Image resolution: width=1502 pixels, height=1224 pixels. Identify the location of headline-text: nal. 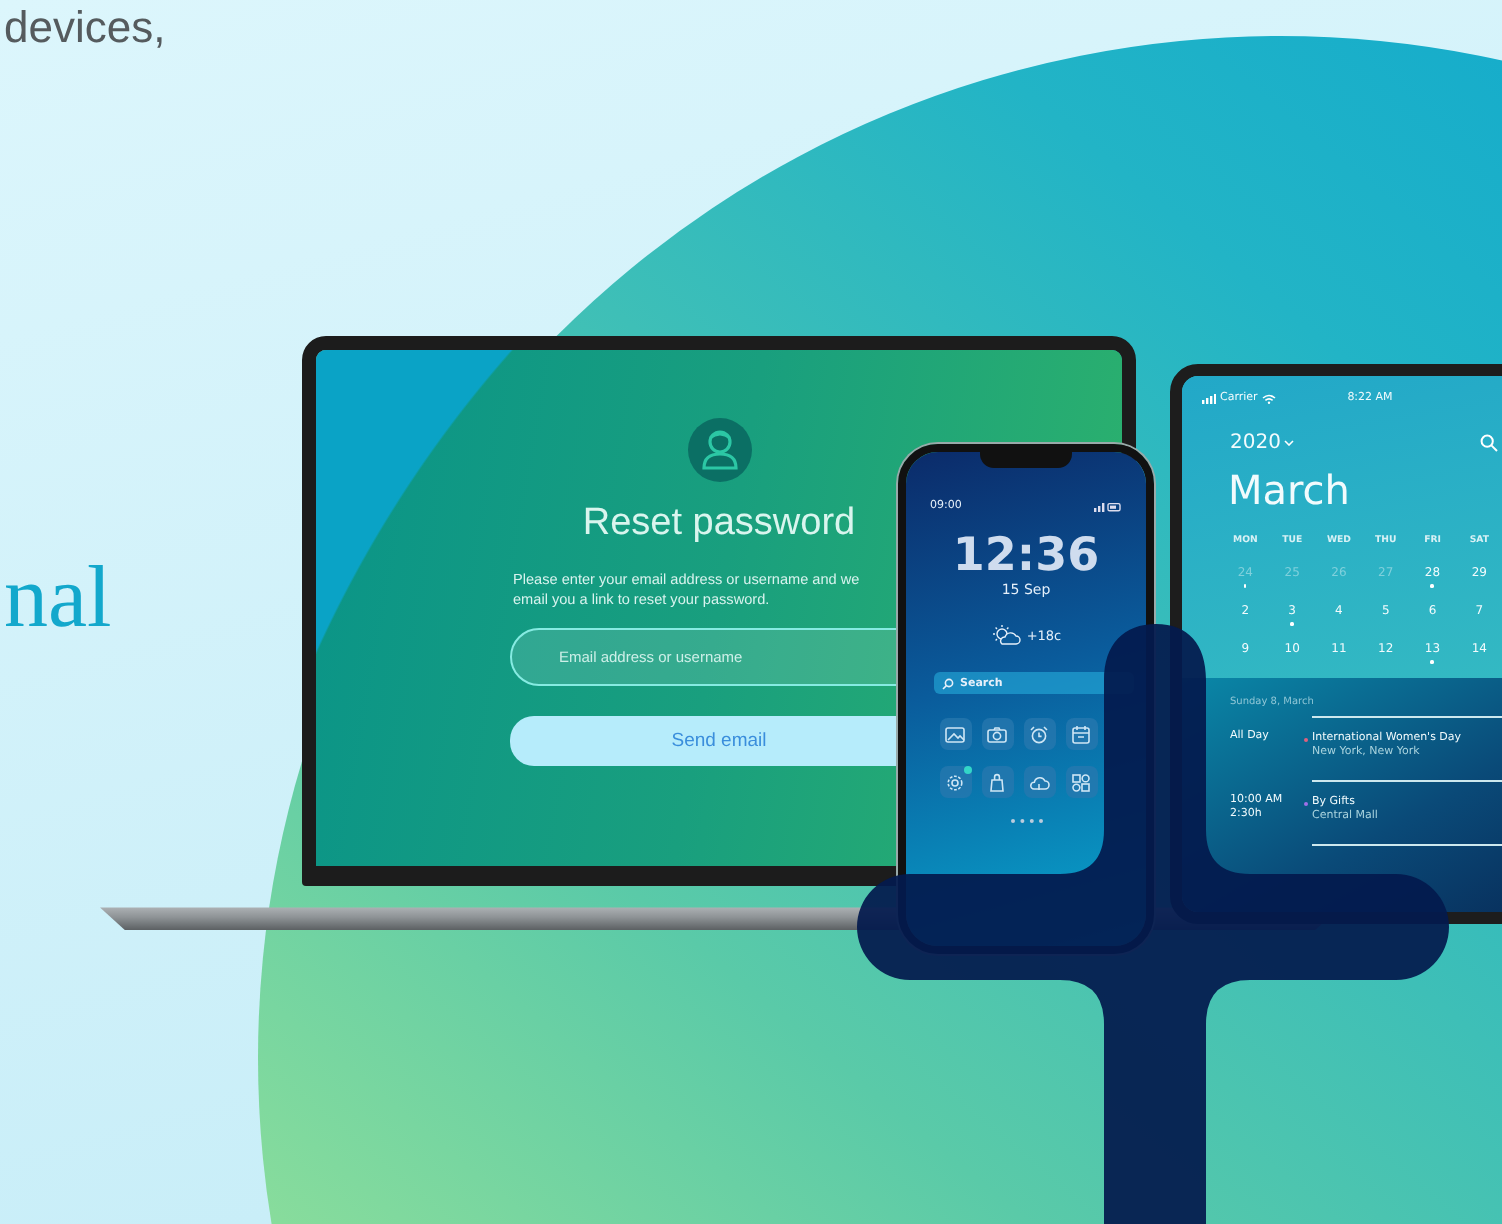
(58, 598).